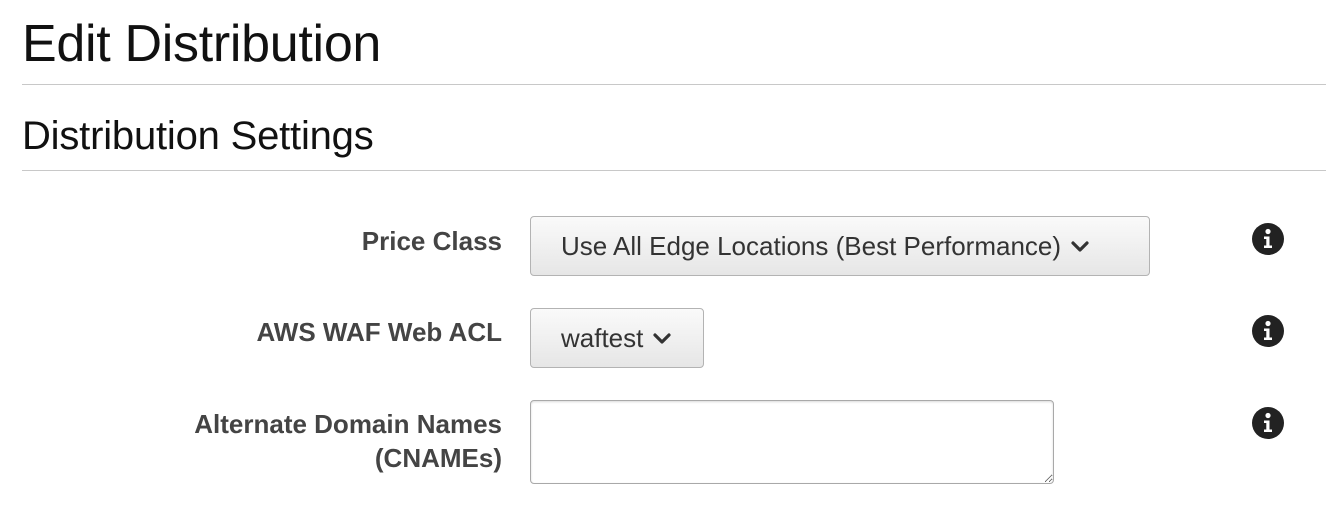 This screenshot has height=506, width=1326. What do you see at coordinates (1268, 423) in the screenshot?
I see `cnames-info-icon` at bounding box center [1268, 423].